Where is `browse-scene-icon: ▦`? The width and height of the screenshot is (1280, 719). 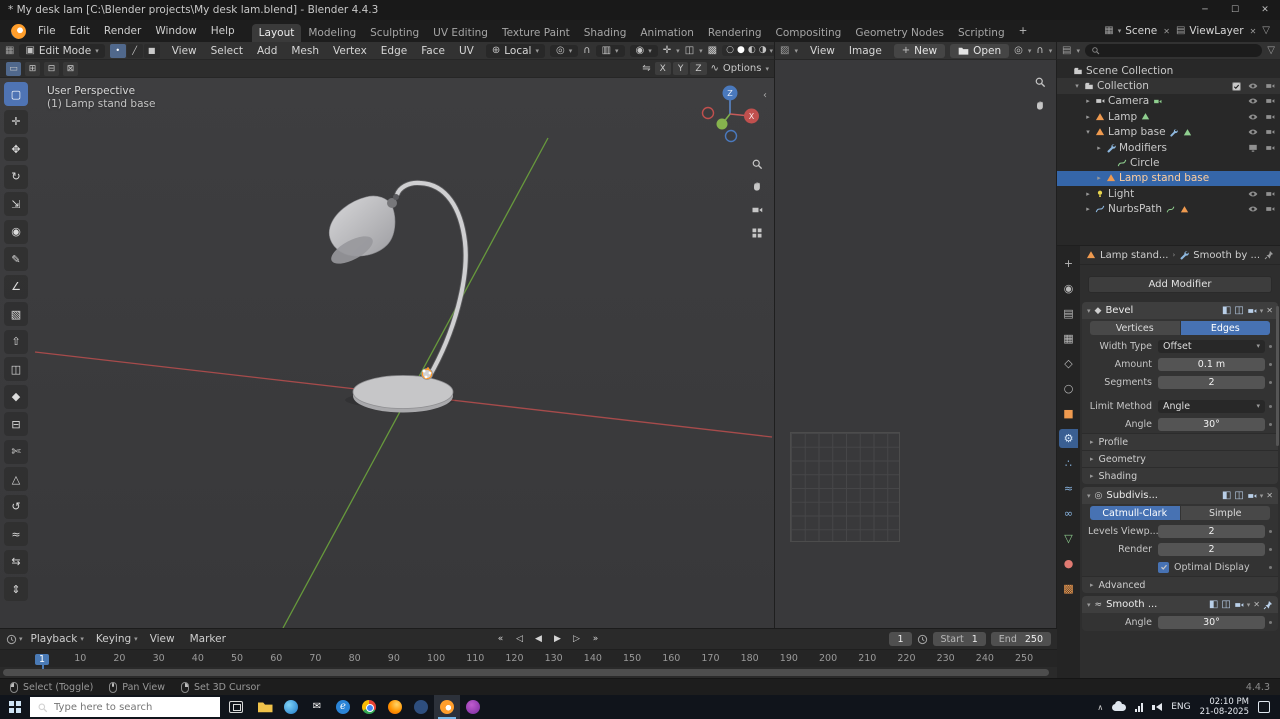 browse-scene-icon: ▦ is located at coordinates (1108, 31).